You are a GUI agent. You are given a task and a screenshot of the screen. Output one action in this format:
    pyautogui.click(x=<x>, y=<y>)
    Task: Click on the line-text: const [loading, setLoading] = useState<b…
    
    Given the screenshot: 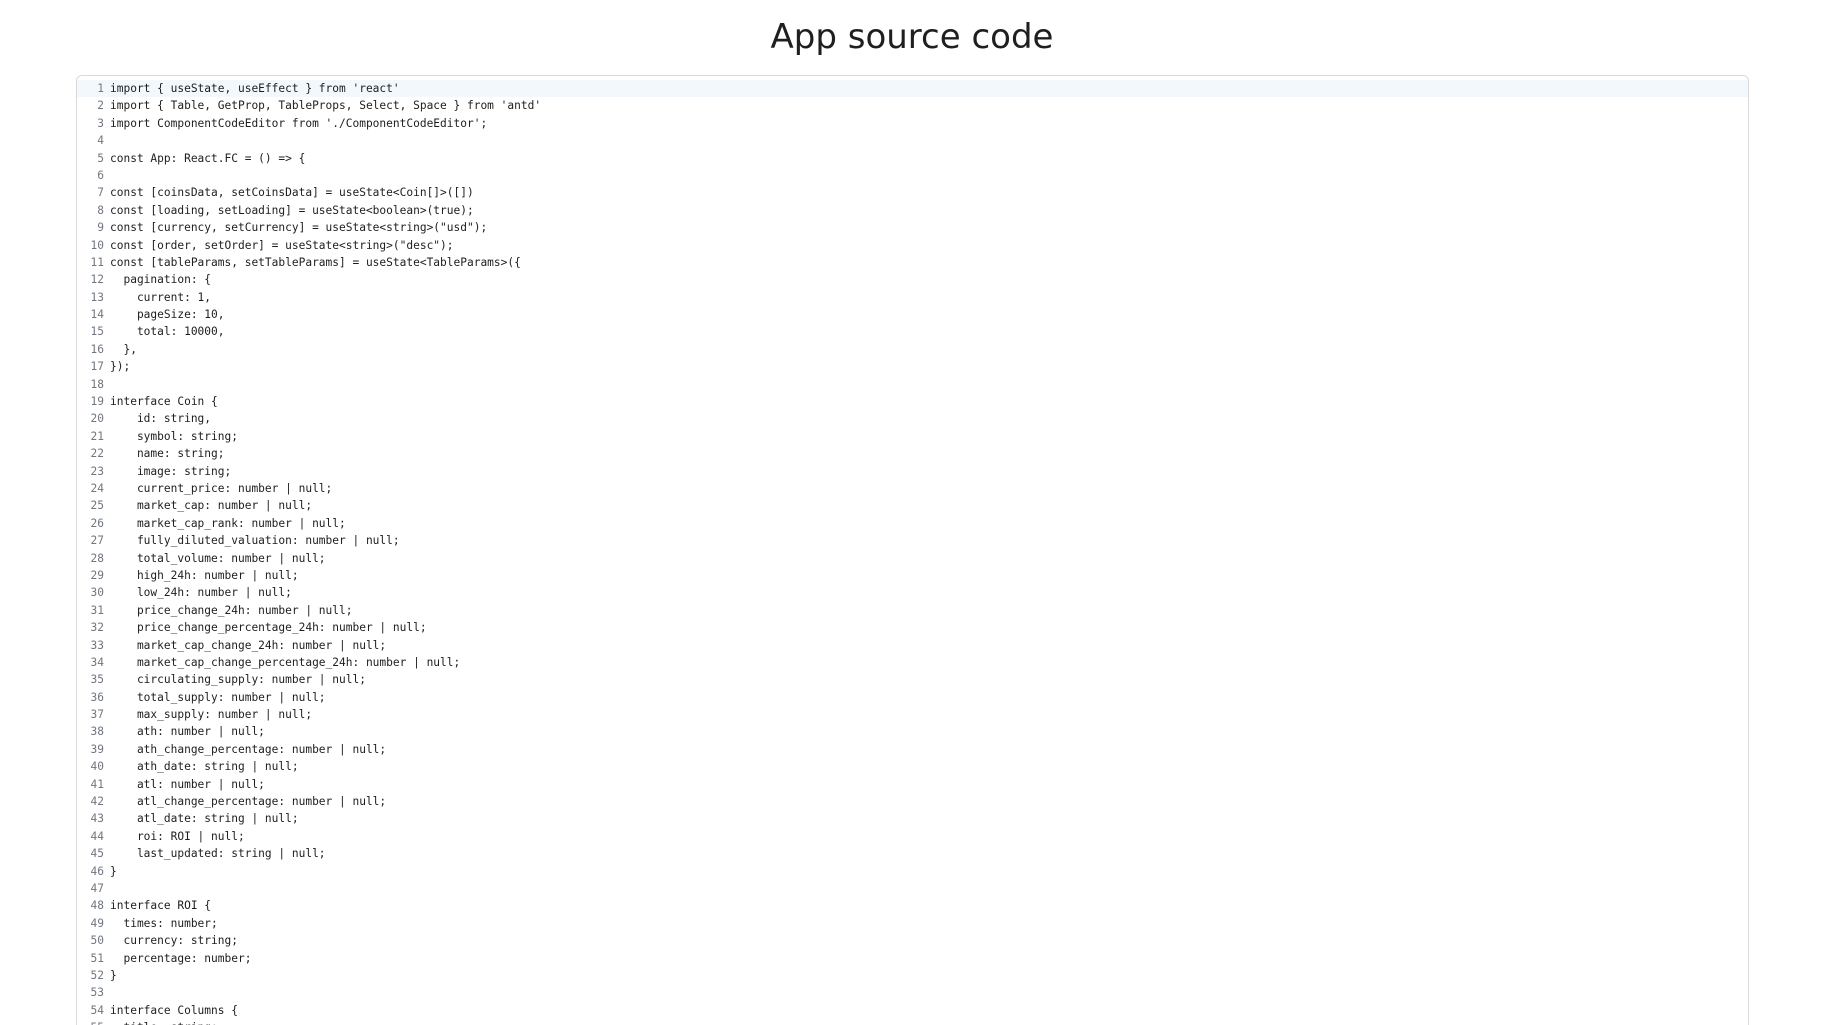 What is the action you would take?
    pyautogui.click(x=292, y=210)
    